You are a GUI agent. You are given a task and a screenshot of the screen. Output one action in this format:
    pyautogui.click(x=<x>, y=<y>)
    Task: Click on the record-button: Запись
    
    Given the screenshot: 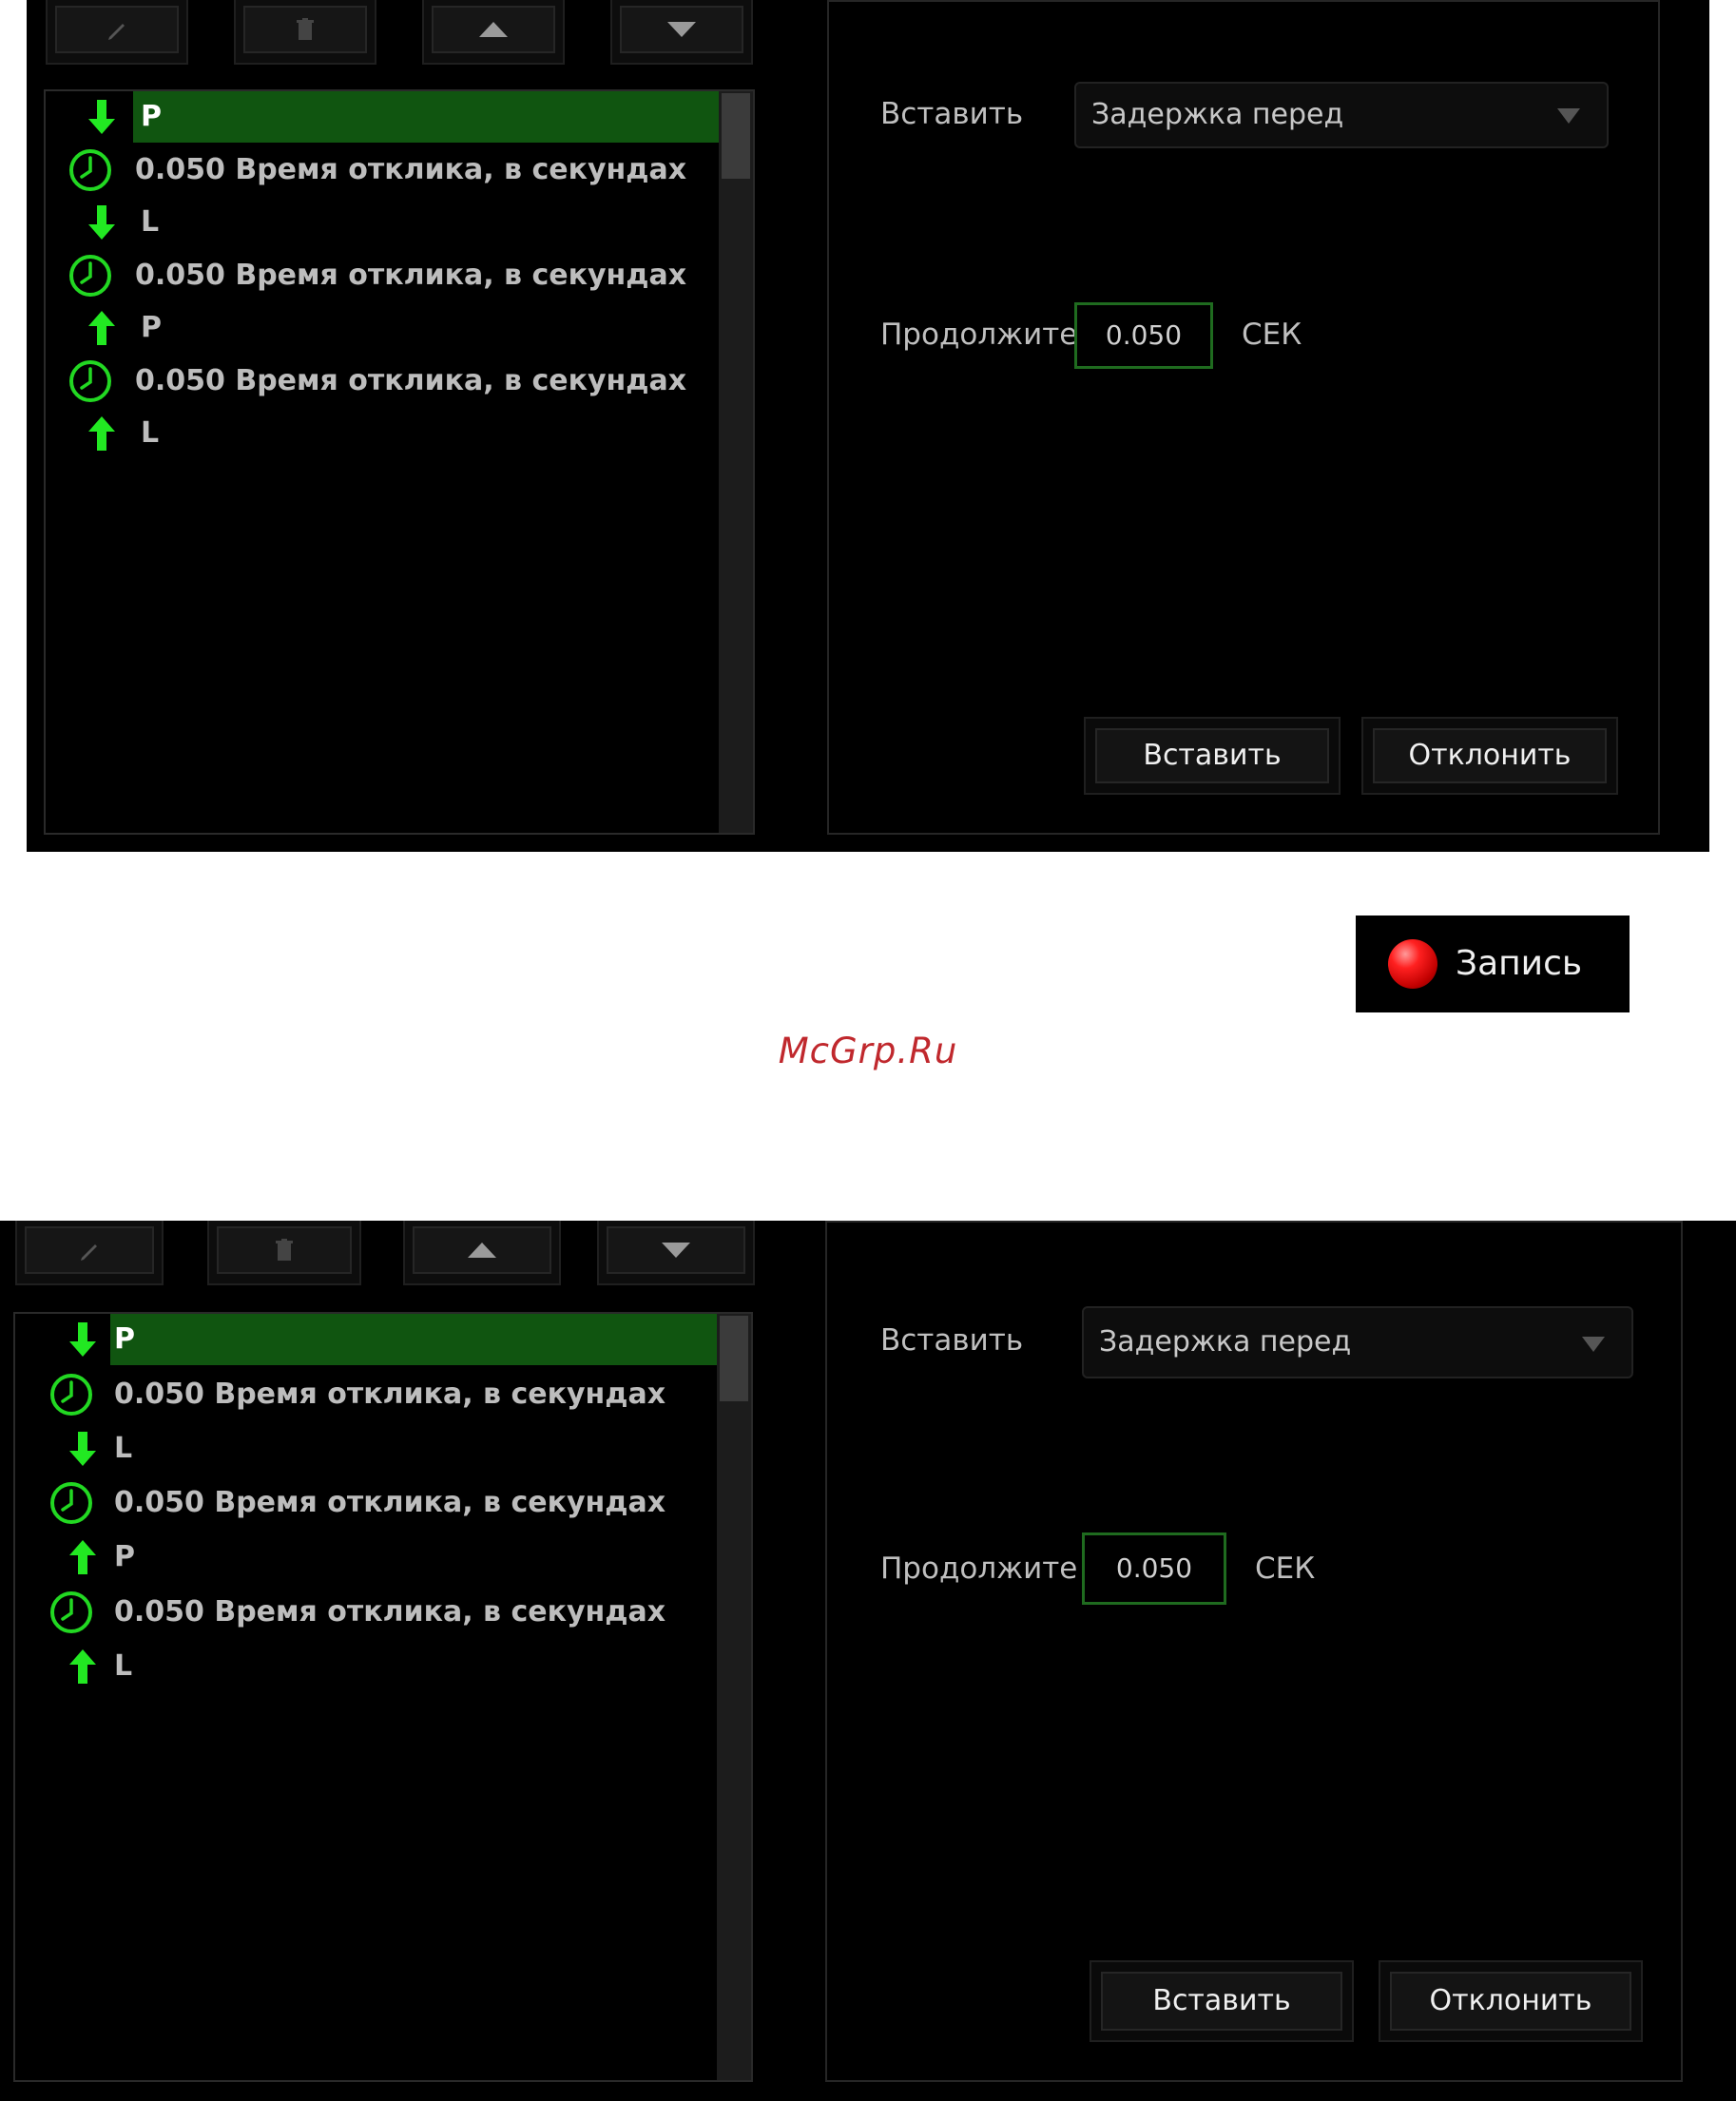 What is the action you would take?
    pyautogui.click(x=1493, y=964)
    